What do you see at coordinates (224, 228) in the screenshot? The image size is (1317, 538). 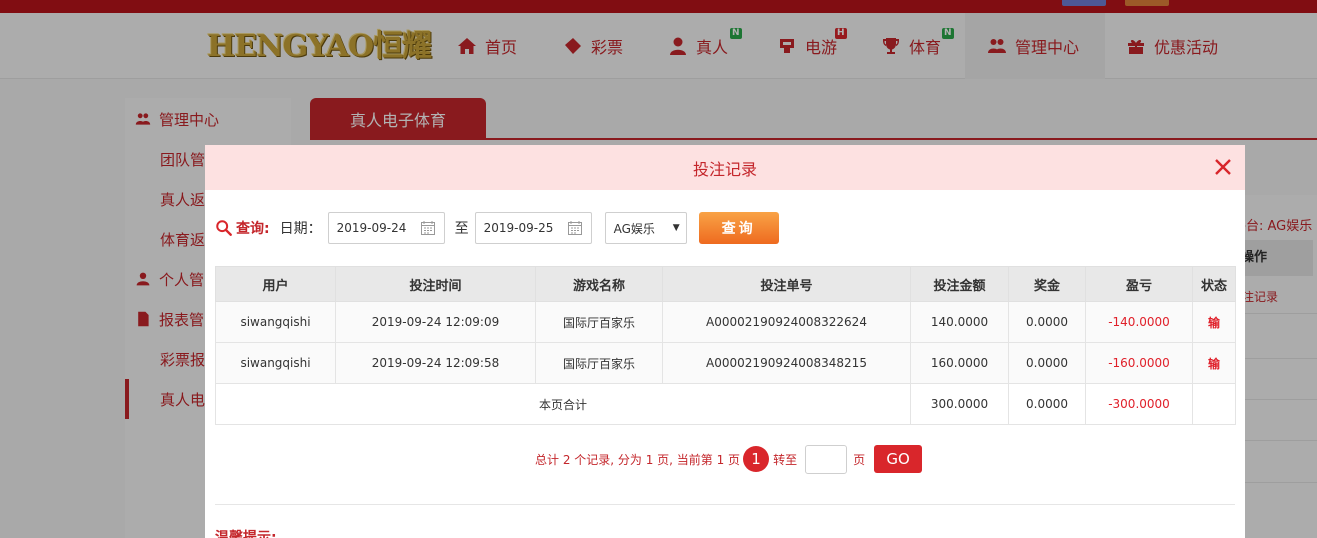 I see `search-icon` at bounding box center [224, 228].